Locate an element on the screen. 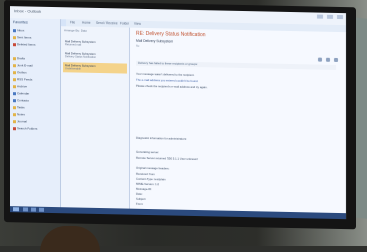  folder-item-notes: Notes is located at coordinates (19, 114).